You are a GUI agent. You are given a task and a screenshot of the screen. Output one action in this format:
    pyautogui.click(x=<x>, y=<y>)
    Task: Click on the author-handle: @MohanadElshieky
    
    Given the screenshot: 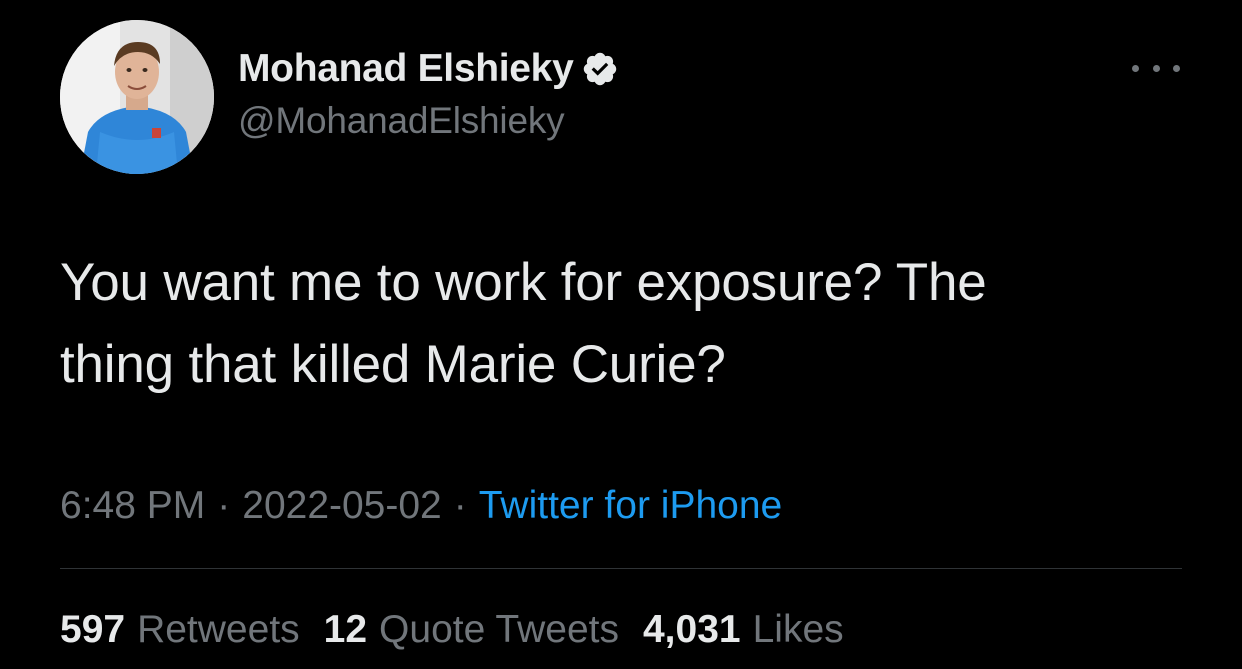 What is the action you would take?
    pyautogui.click(x=401, y=121)
    